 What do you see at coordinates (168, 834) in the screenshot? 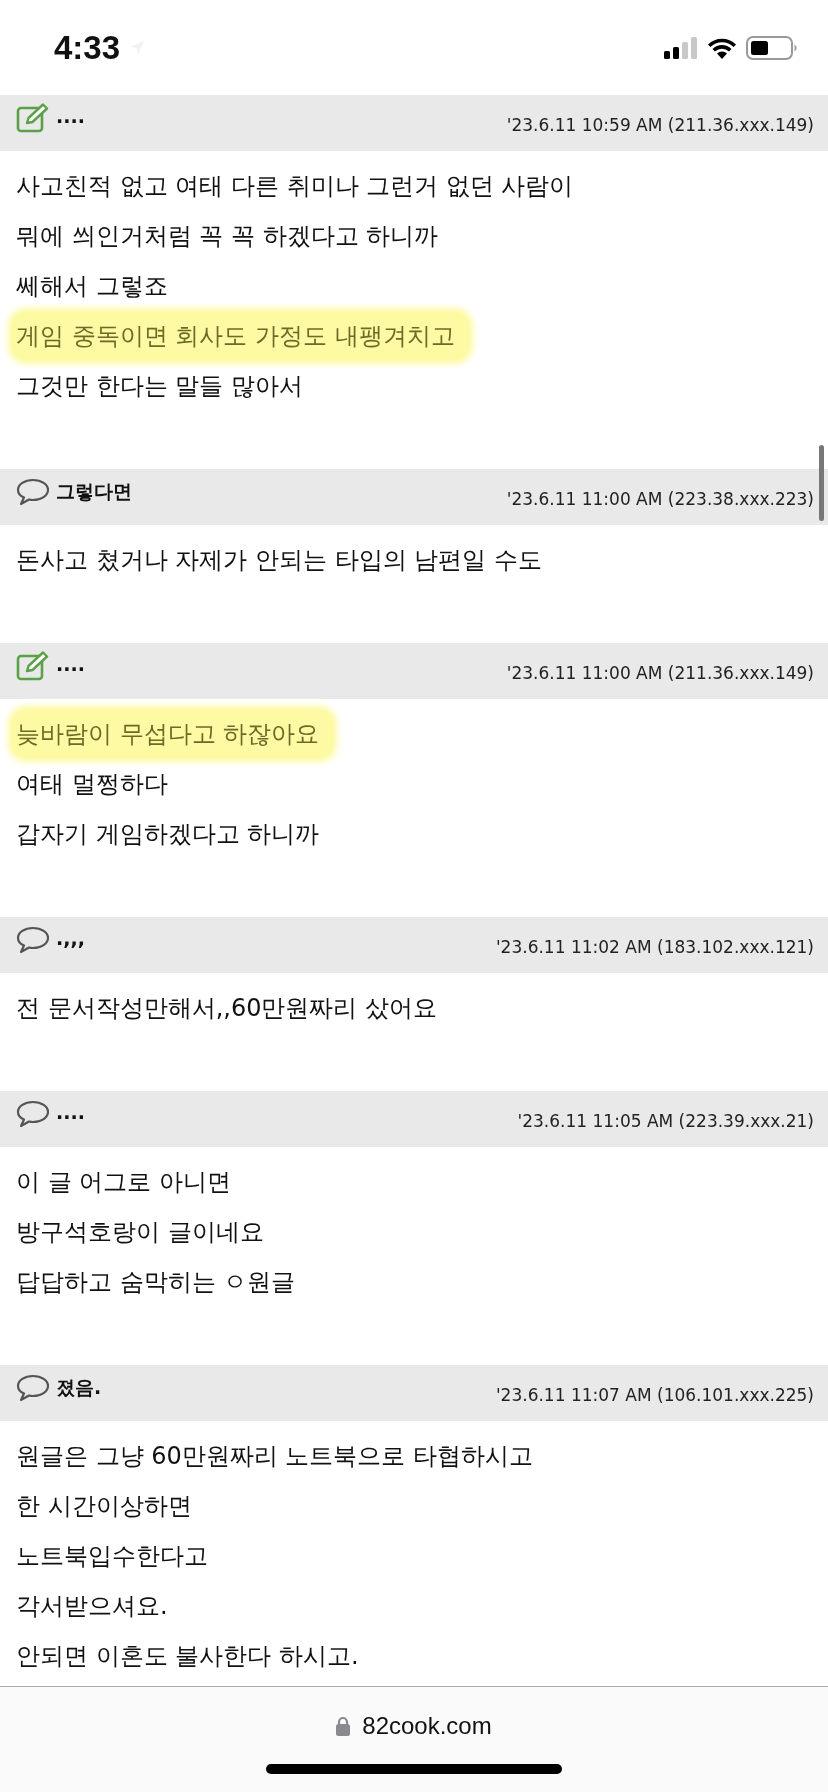
I see `comment-text: 갑자기 게임하겠다고 하니까` at bounding box center [168, 834].